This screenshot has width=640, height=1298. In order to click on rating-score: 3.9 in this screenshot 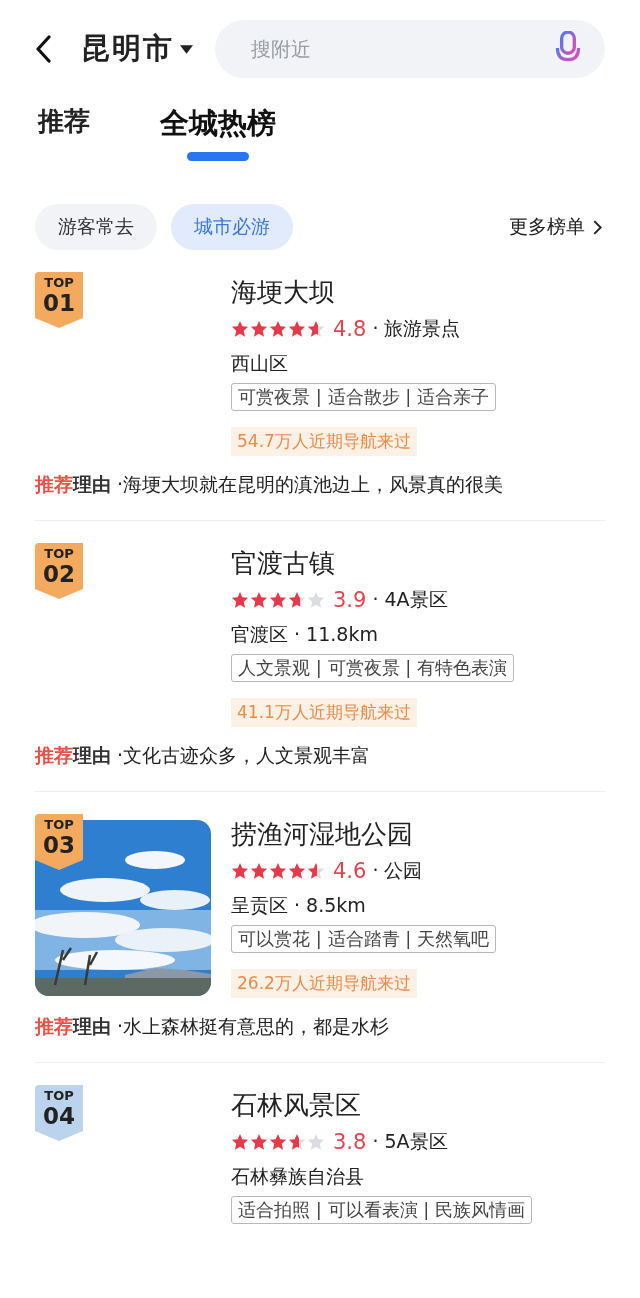, I will do `click(350, 600)`.